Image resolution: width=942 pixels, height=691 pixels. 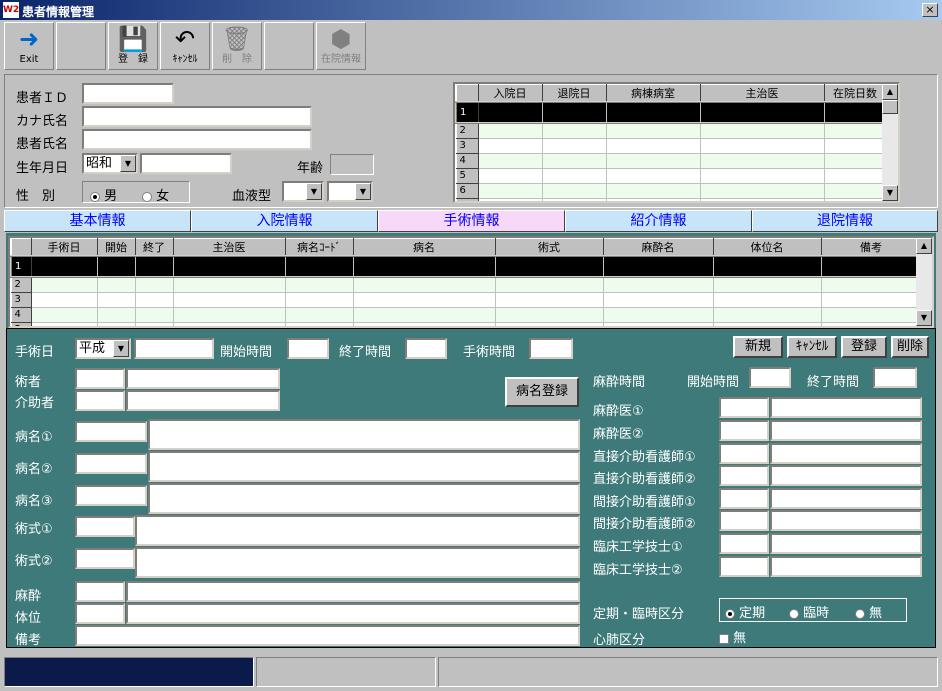 What do you see at coordinates (671, 175) in the screenshot?
I see `table-row: 5` at bounding box center [671, 175].